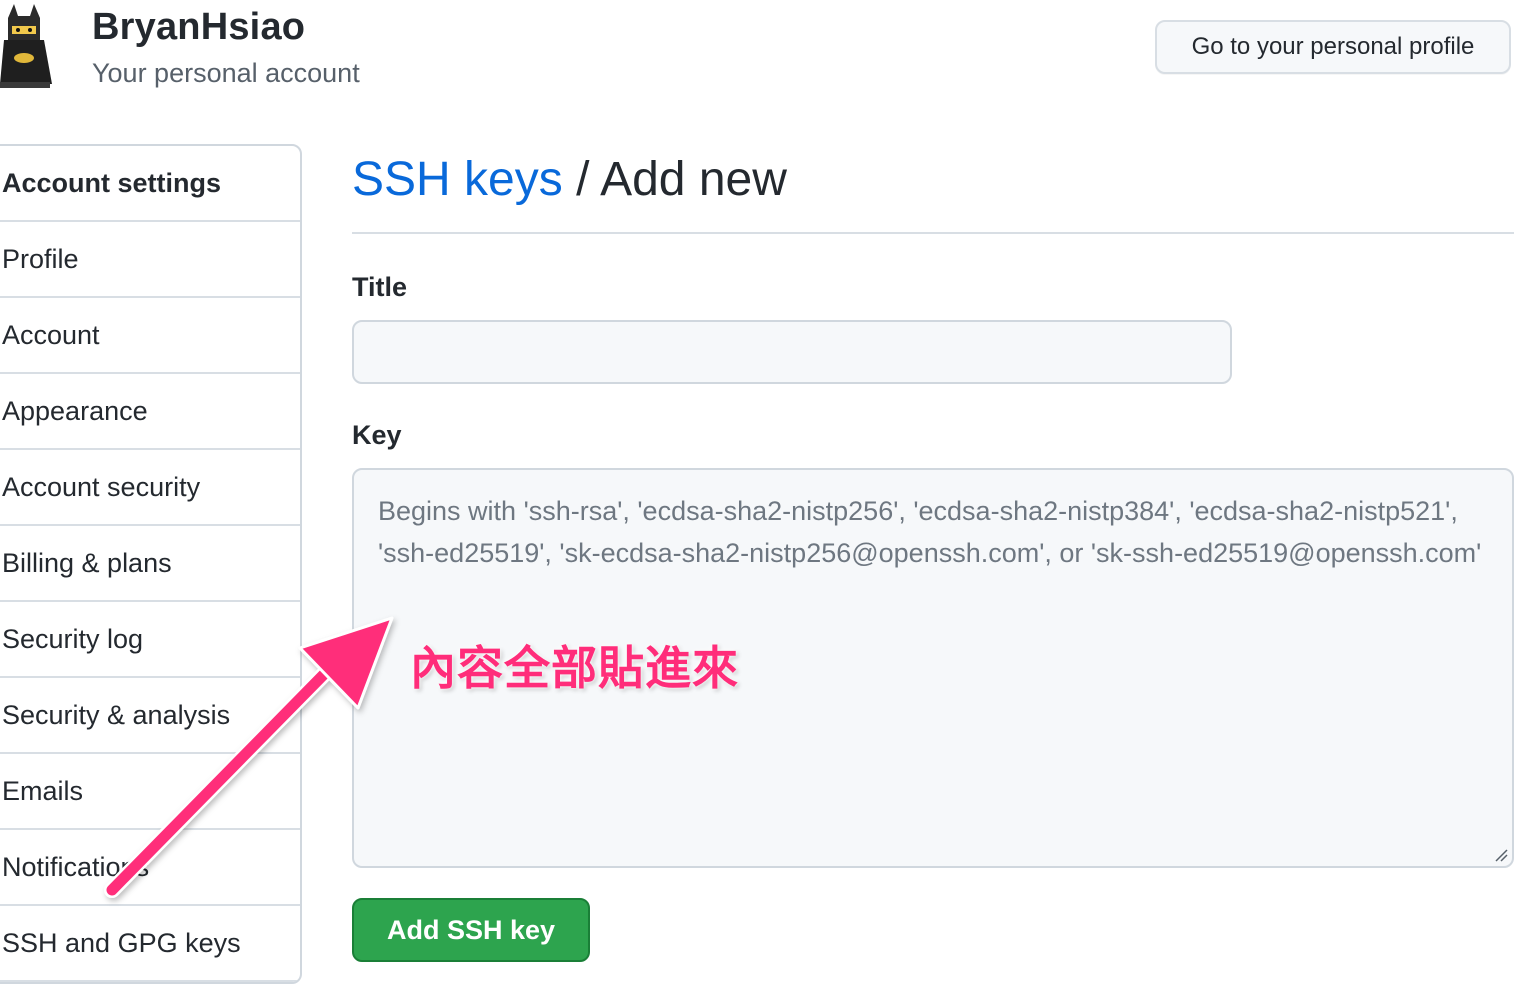  What do you see at coordinates (792, 352) in the screenshot?
I see `title-input` at bounding box center [792, 352].